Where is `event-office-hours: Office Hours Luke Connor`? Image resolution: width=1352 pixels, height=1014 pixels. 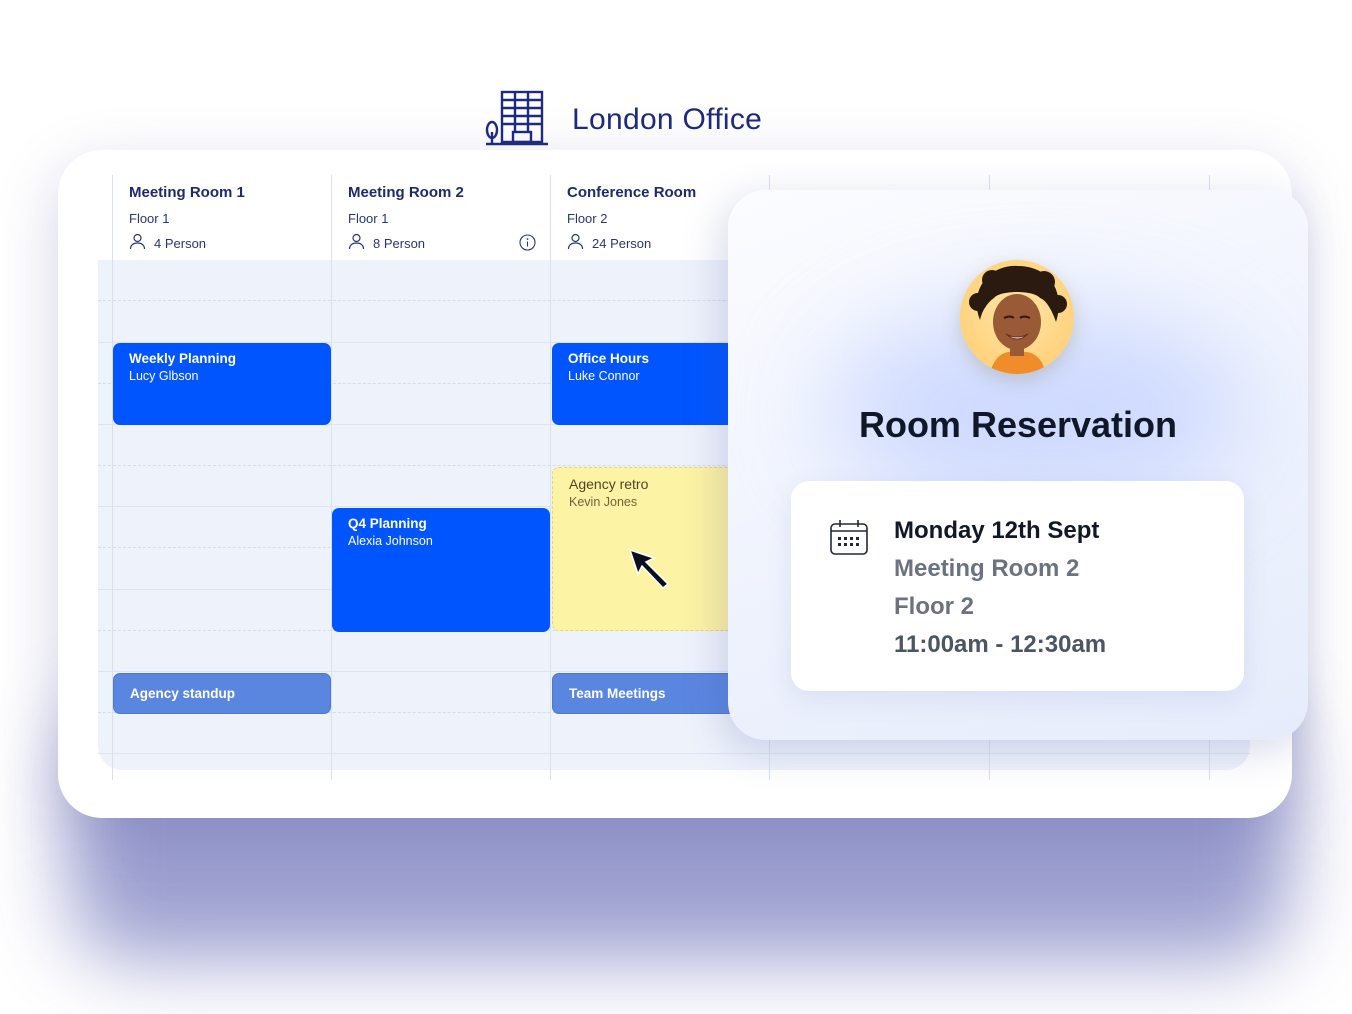
event-office-hours: Office Hours Luke Connor is located at coordinates (652, 384).